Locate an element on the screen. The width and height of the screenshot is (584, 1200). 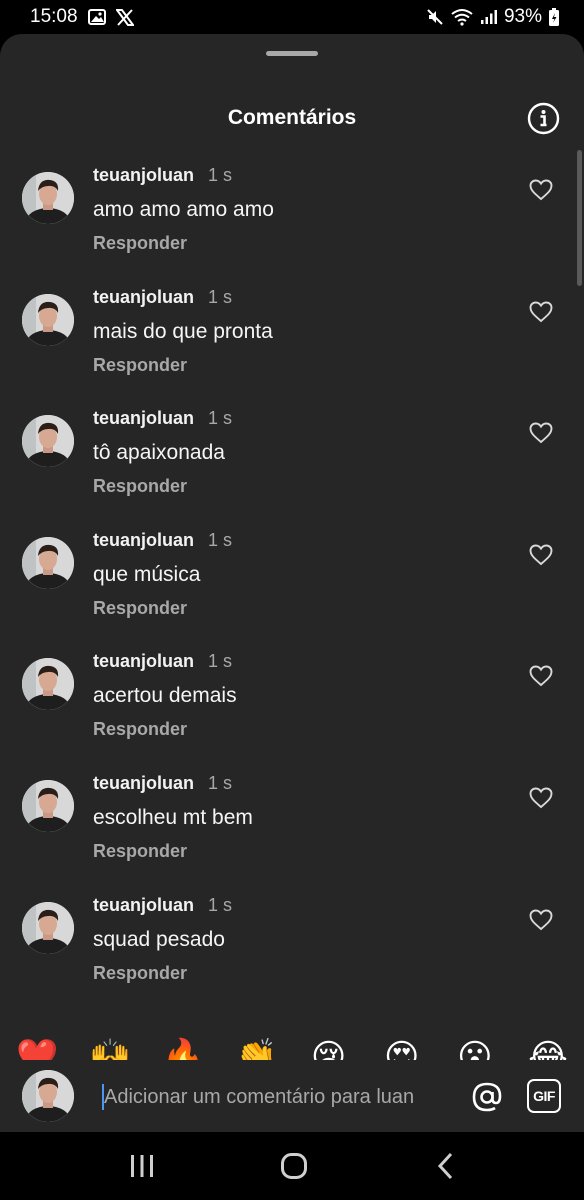
status-left: 15:08 is located at coordinates (82, 17).